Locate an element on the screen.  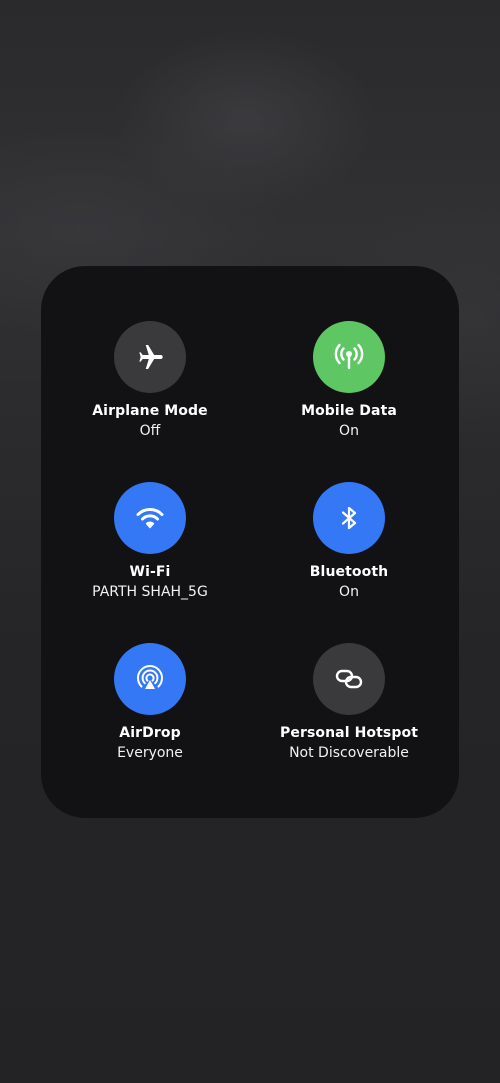
bluetooth-toggle is located at coordinates (349, 518).